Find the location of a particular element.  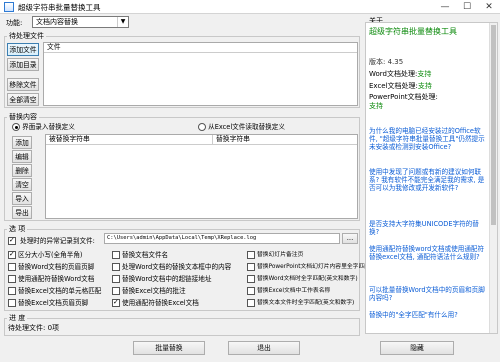

option-replace-filename: 替换文档文件名 is located at coordinates (140, 254).